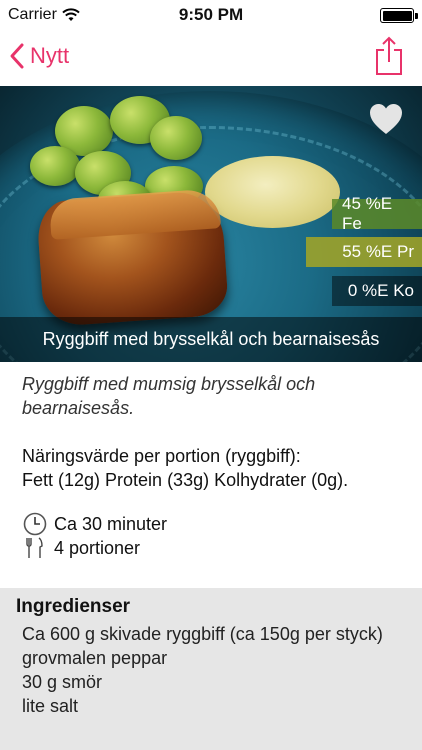 This screenshot has width=422, height=750. What do you see at coordinates (211, 58) in the screenshot?
I see `navigation-bar: Nytt` at bounding box center [211, 58].